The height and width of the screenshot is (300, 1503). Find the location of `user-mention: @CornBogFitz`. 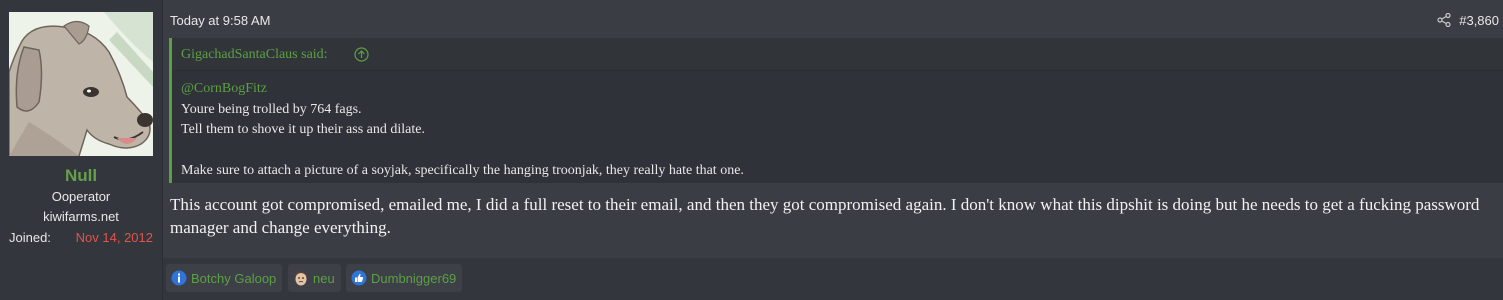

user-mention: @CornBogFitz is located at coordinates (837, 89).